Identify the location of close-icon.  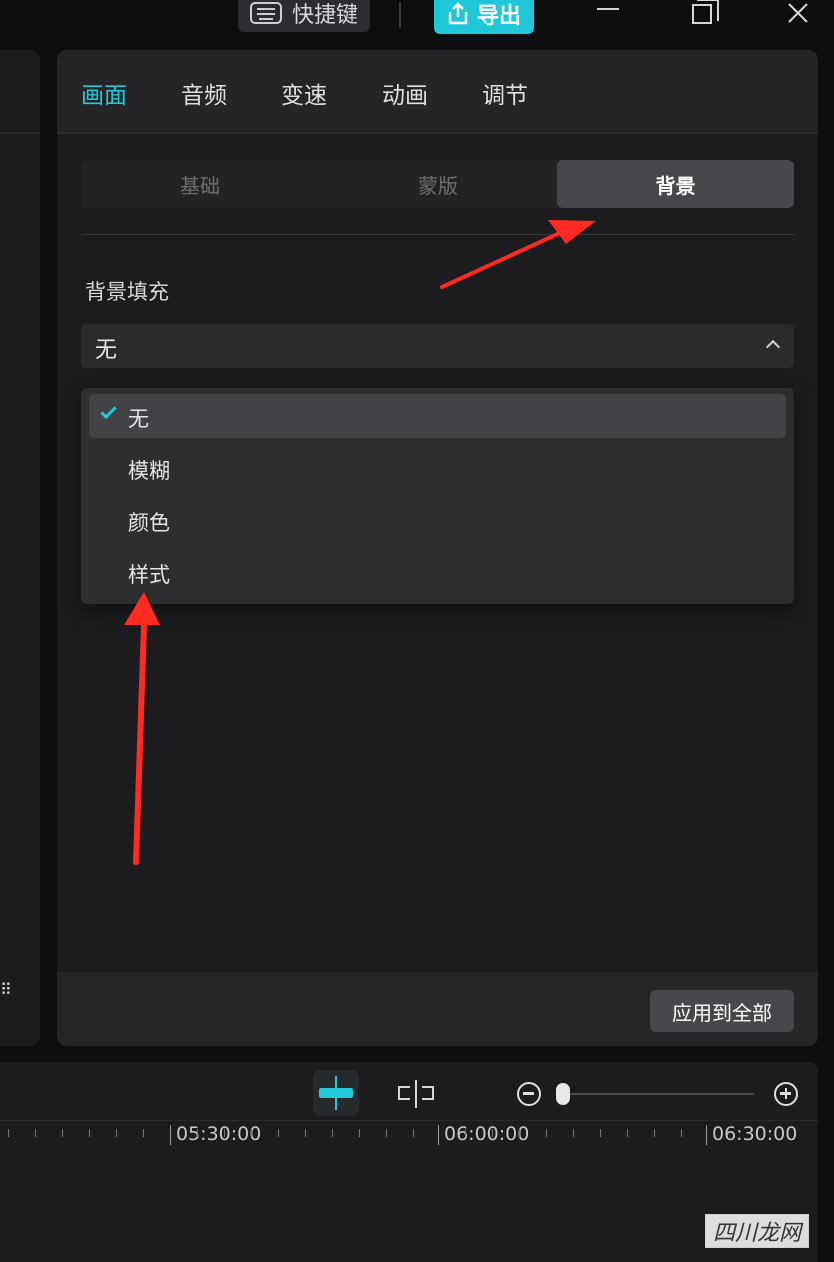
(798, 13).